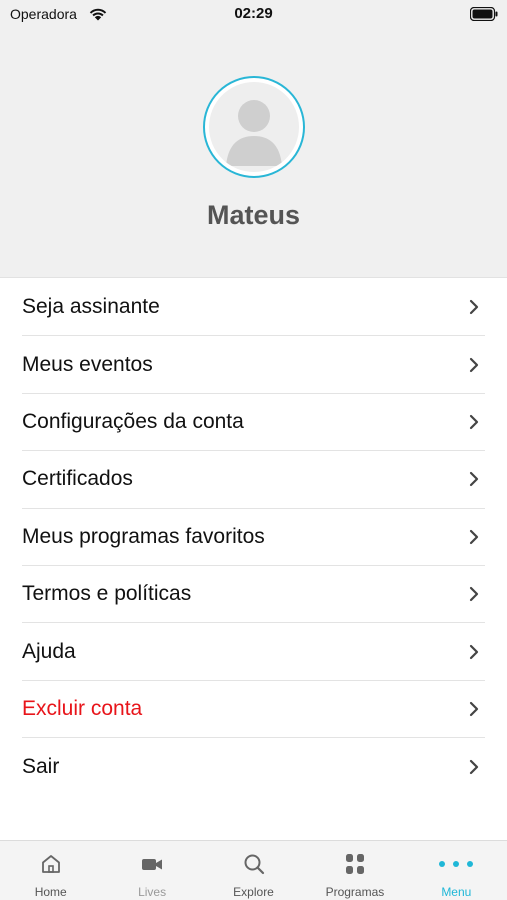 The height and width of the screenshot is (900, 507). I want to click on more-dots-icon, so click(456, 864).